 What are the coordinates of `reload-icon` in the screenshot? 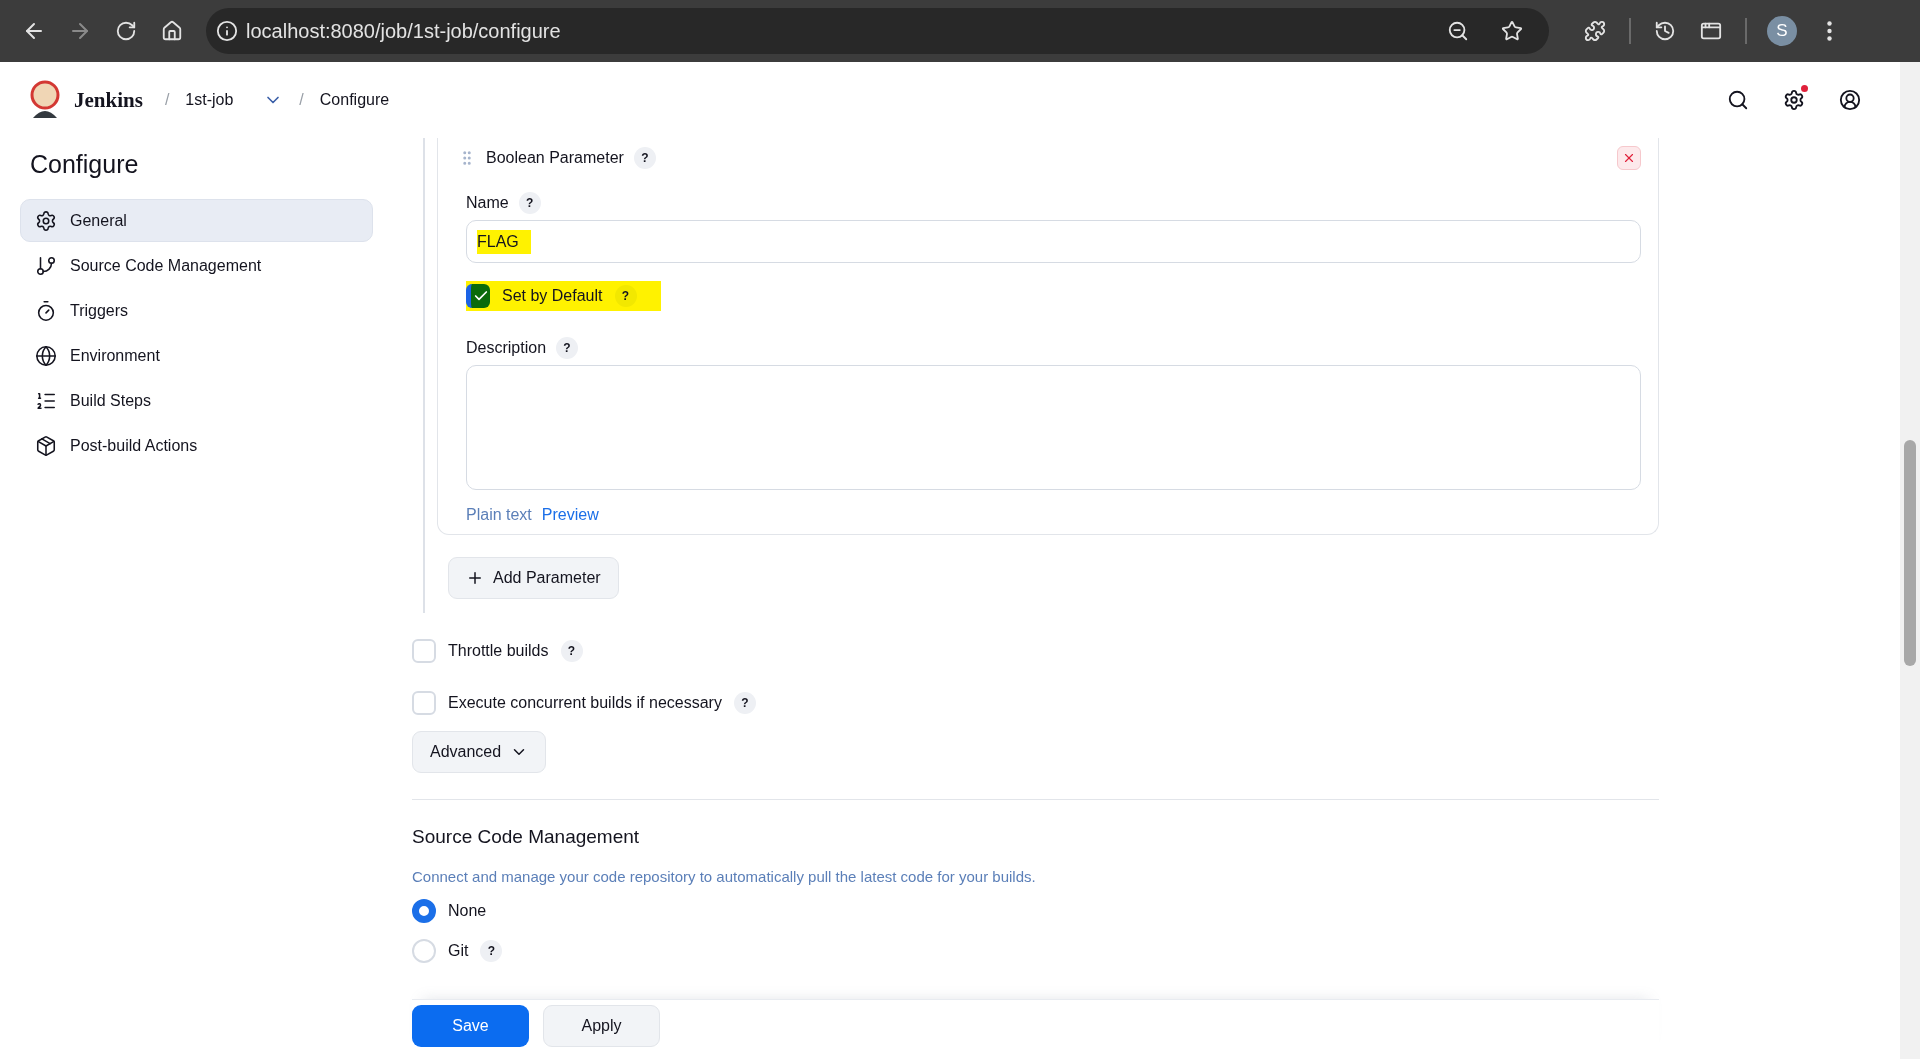 It's located at (126, 31).